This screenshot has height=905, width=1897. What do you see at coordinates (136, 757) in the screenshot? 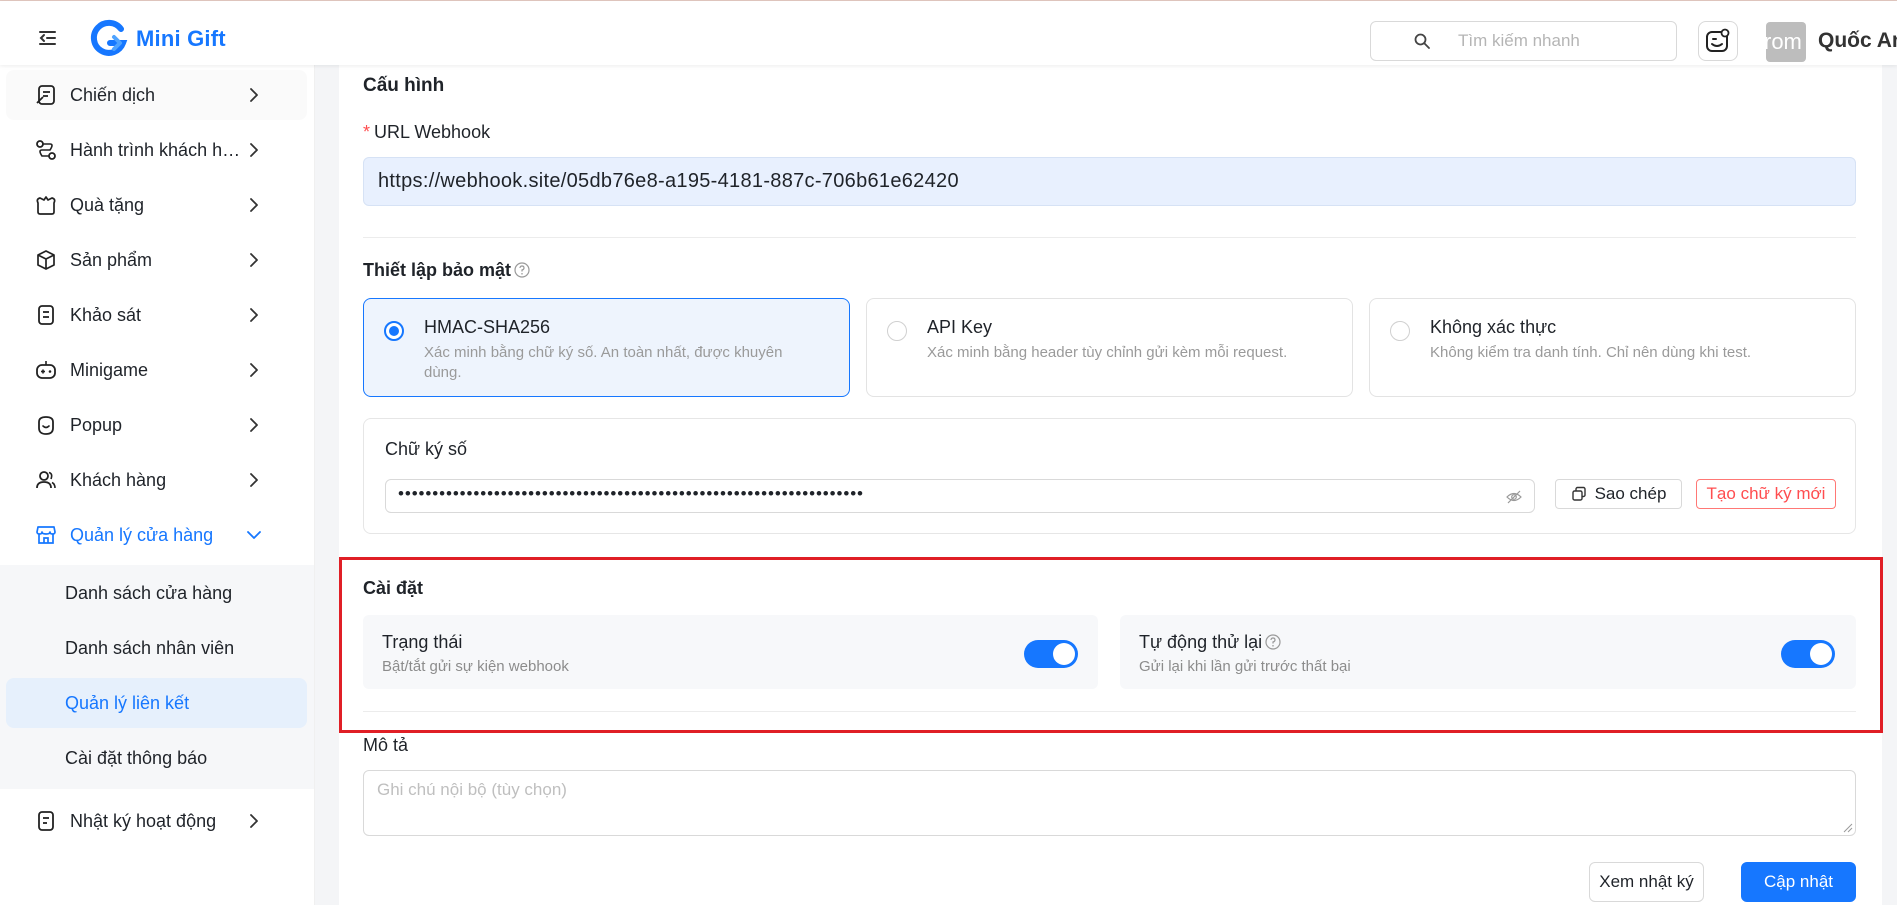
I see `submenu-item-label: Cài đặt thông báo` at bounding box center [136, 757].